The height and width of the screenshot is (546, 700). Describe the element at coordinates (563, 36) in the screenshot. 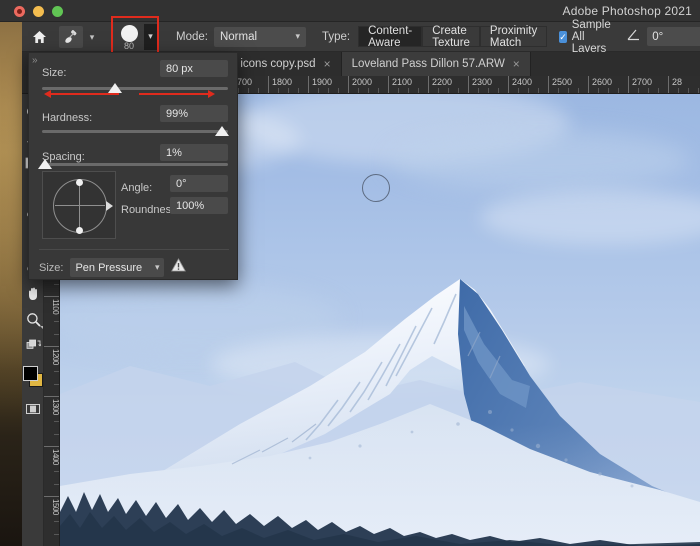

I see `checkbox-checked-icon: ✓` at that location.